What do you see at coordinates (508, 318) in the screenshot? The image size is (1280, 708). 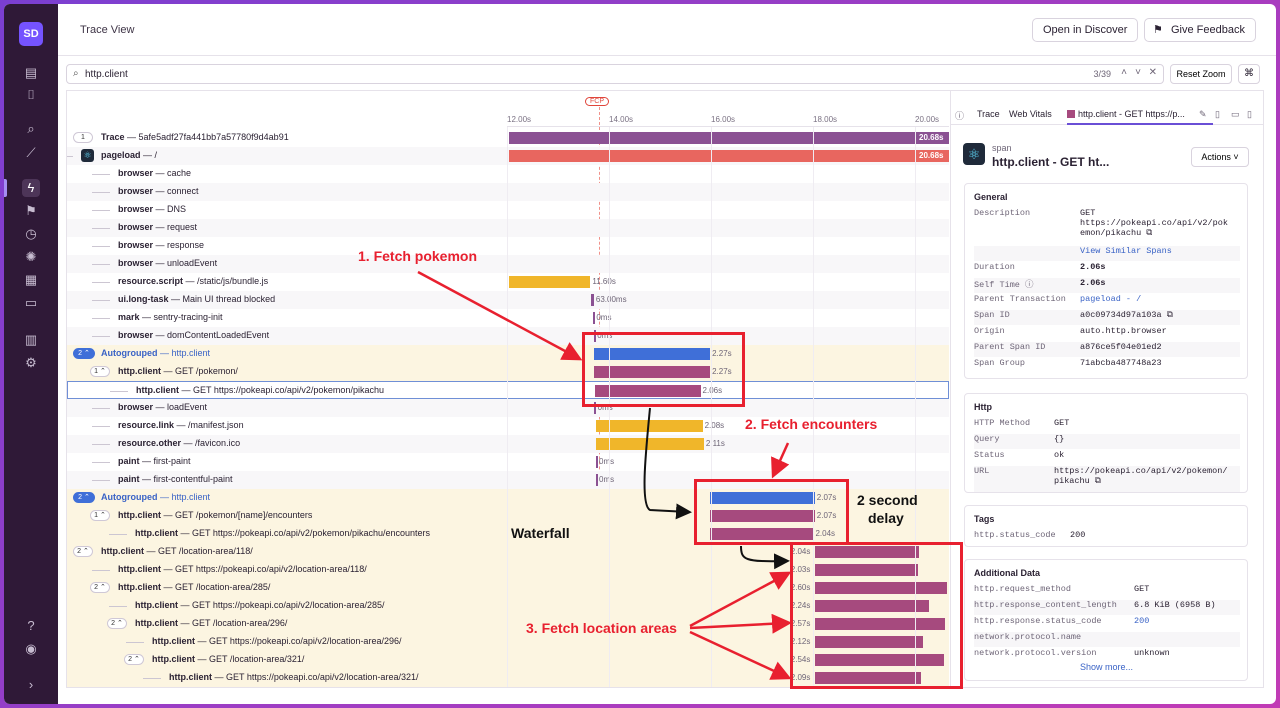 I see `table-row: mark — sentry-tracing-init 0ms` at bounding box center [508, 318].